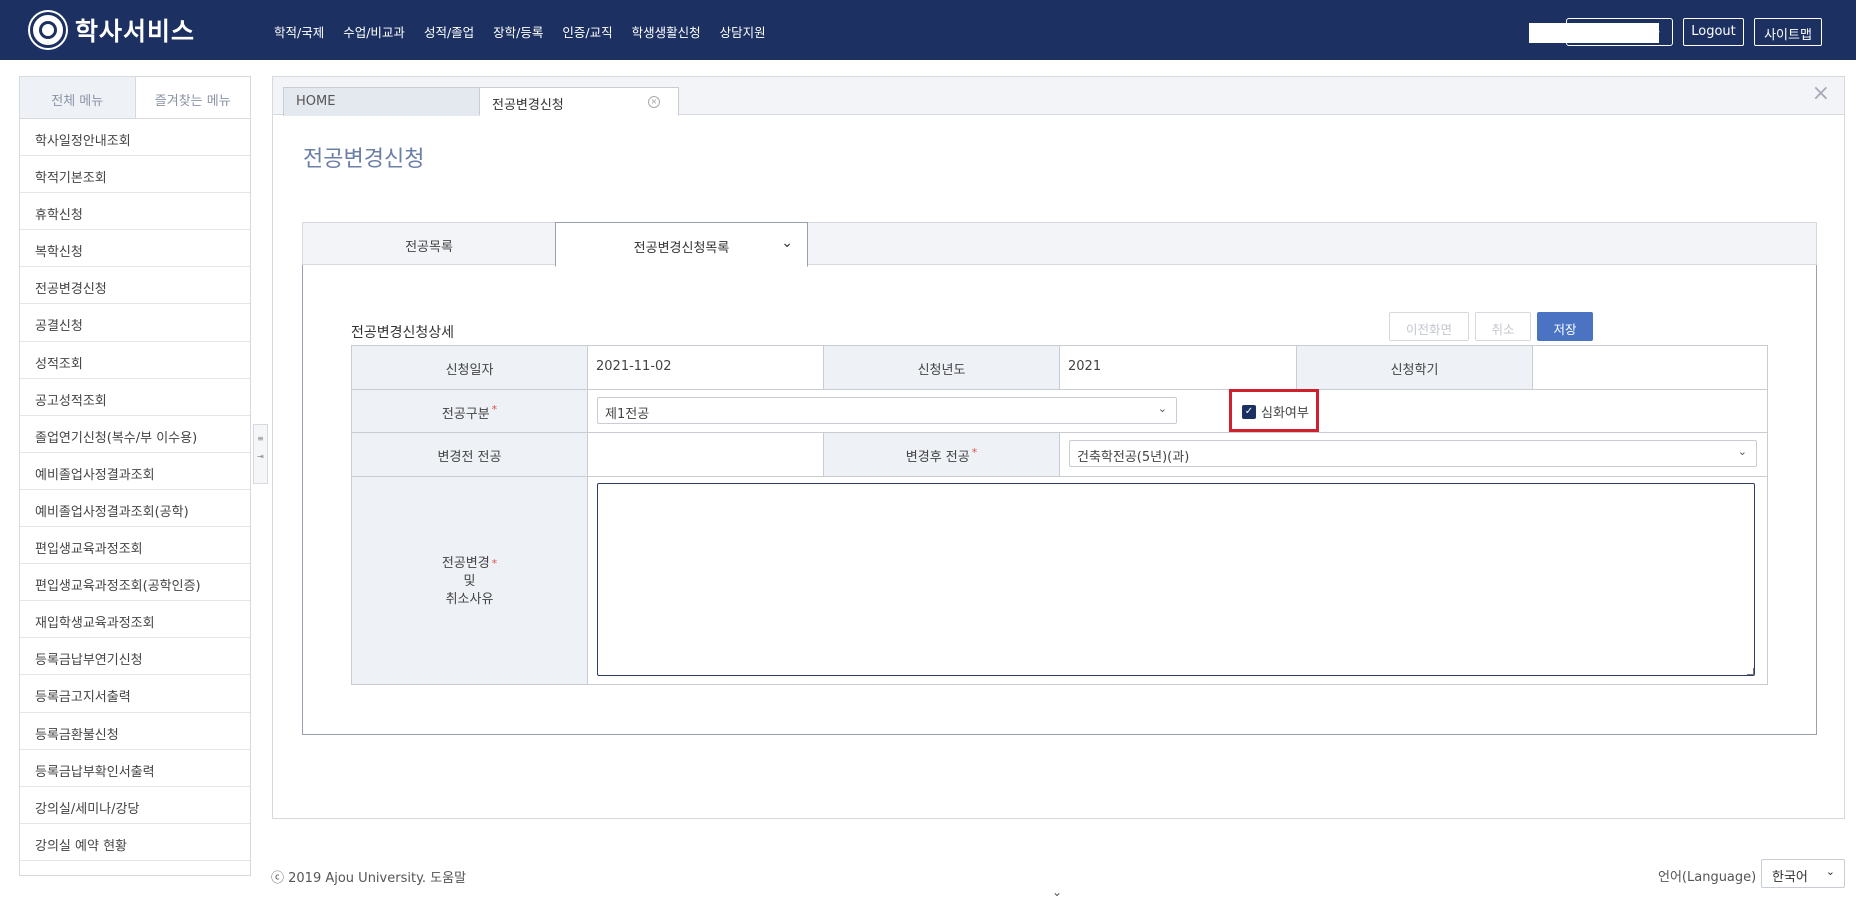  I want to click on advanced-checkbox-label: 심화여부, so click(1285, 411).